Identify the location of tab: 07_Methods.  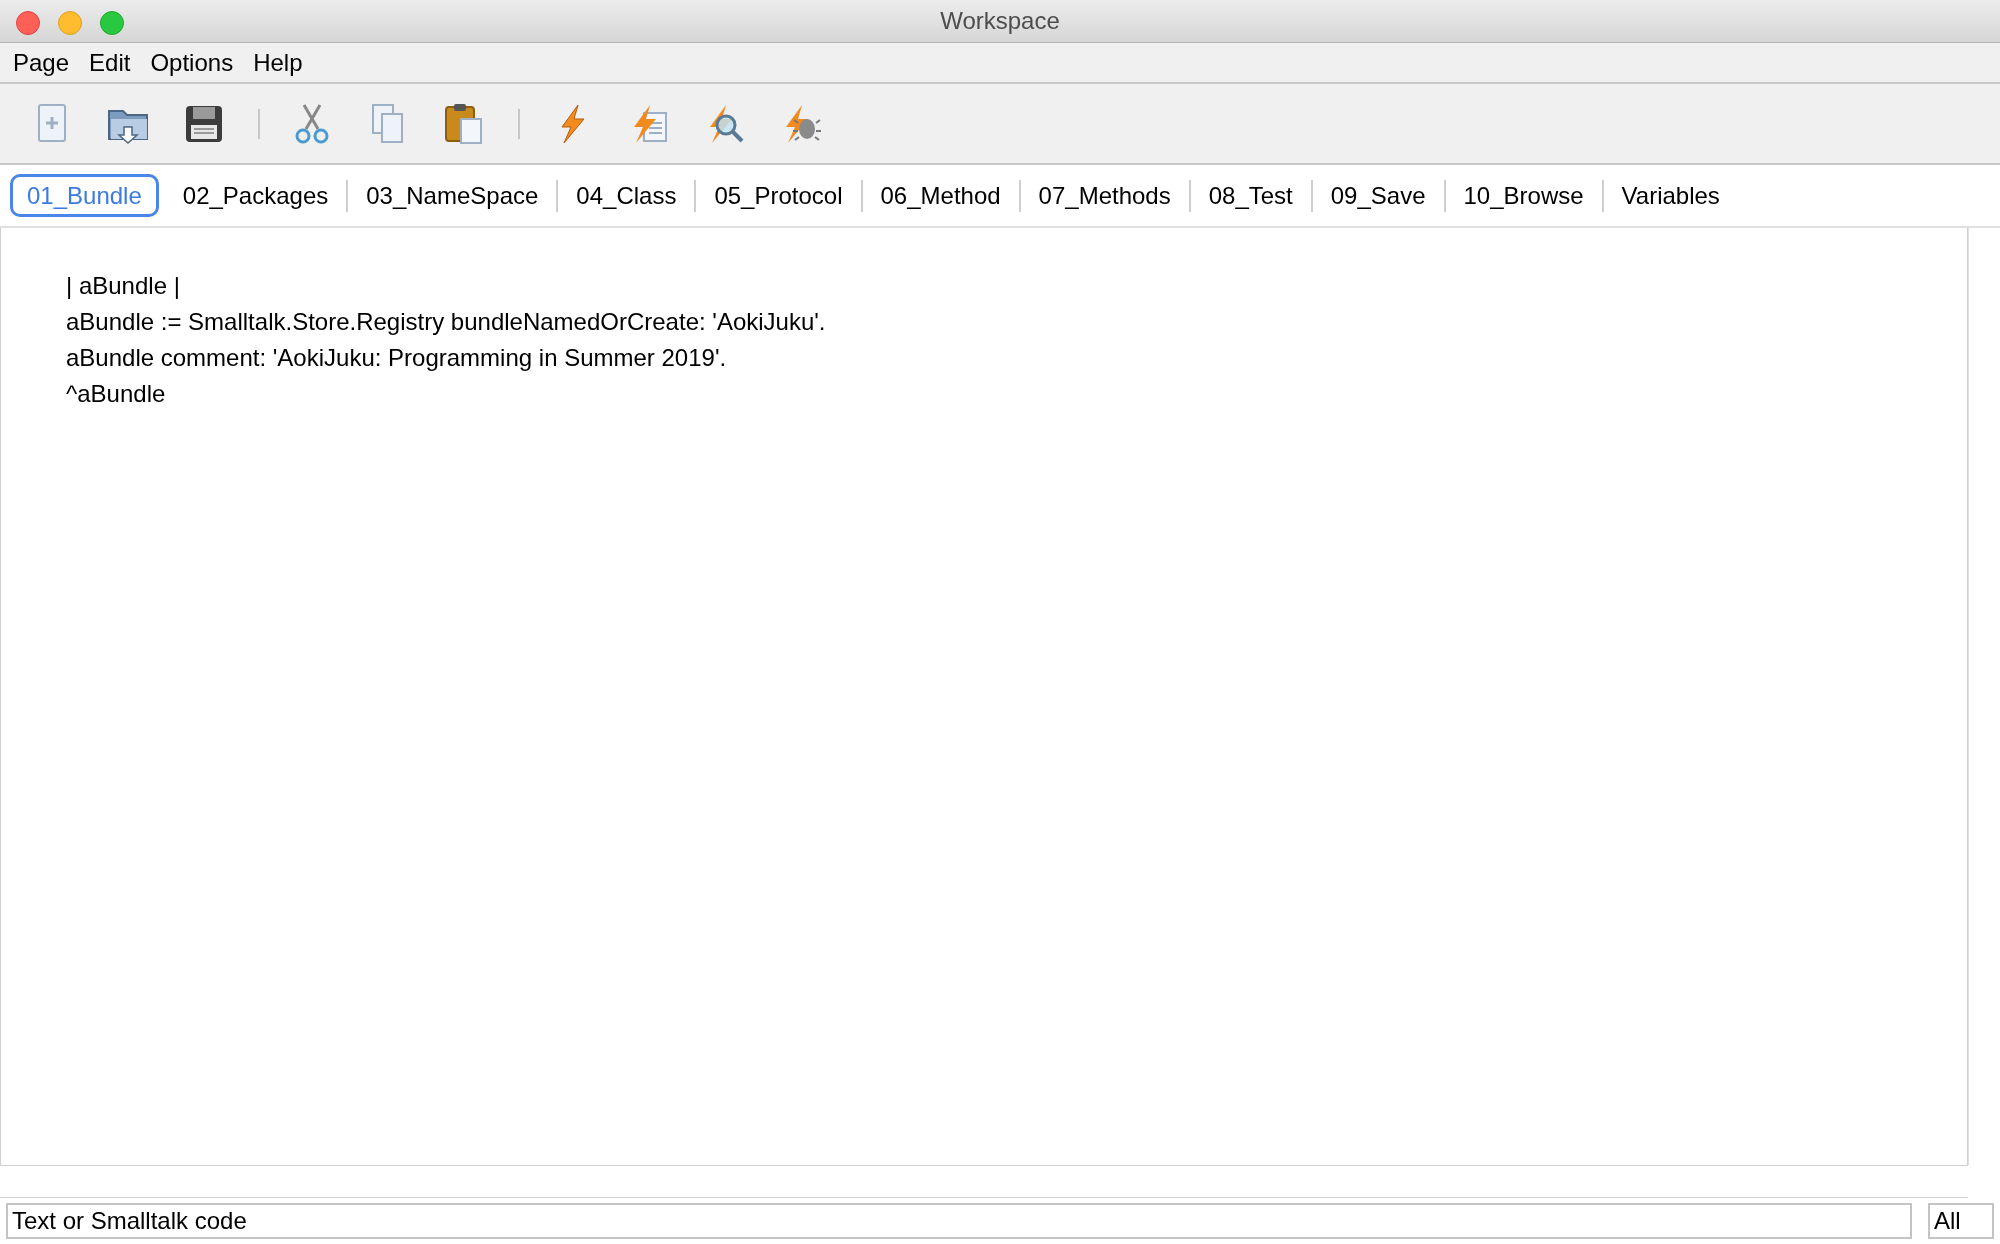
(1104, 195).